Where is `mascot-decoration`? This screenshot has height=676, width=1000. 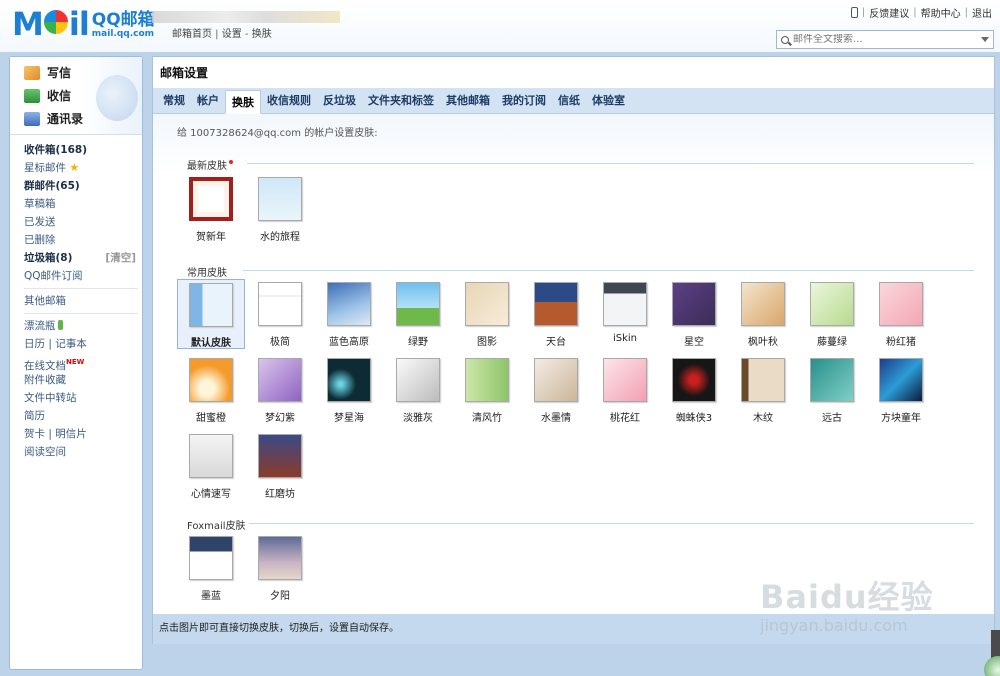
mascot-decoration is located at coordinates (117, 98).